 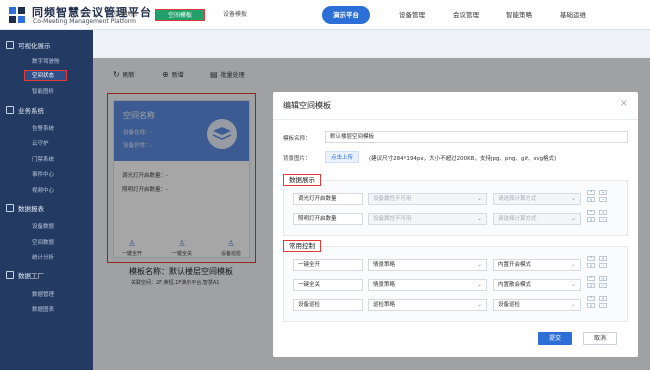 What do you see at coordinates (307, 105) in the screenshot?
I see `modal-title: 编辑空间模板` at bounding box center [307, 105].